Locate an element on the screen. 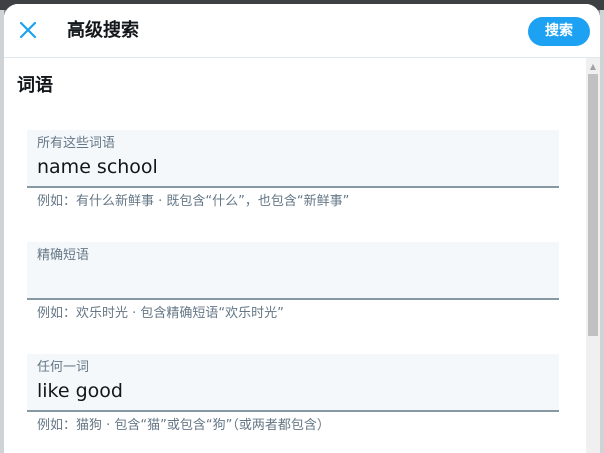 The width and height of the screenshot is (604, 453). all-words-field: 所有这些词语 name school is located at coordinates (293, 159).